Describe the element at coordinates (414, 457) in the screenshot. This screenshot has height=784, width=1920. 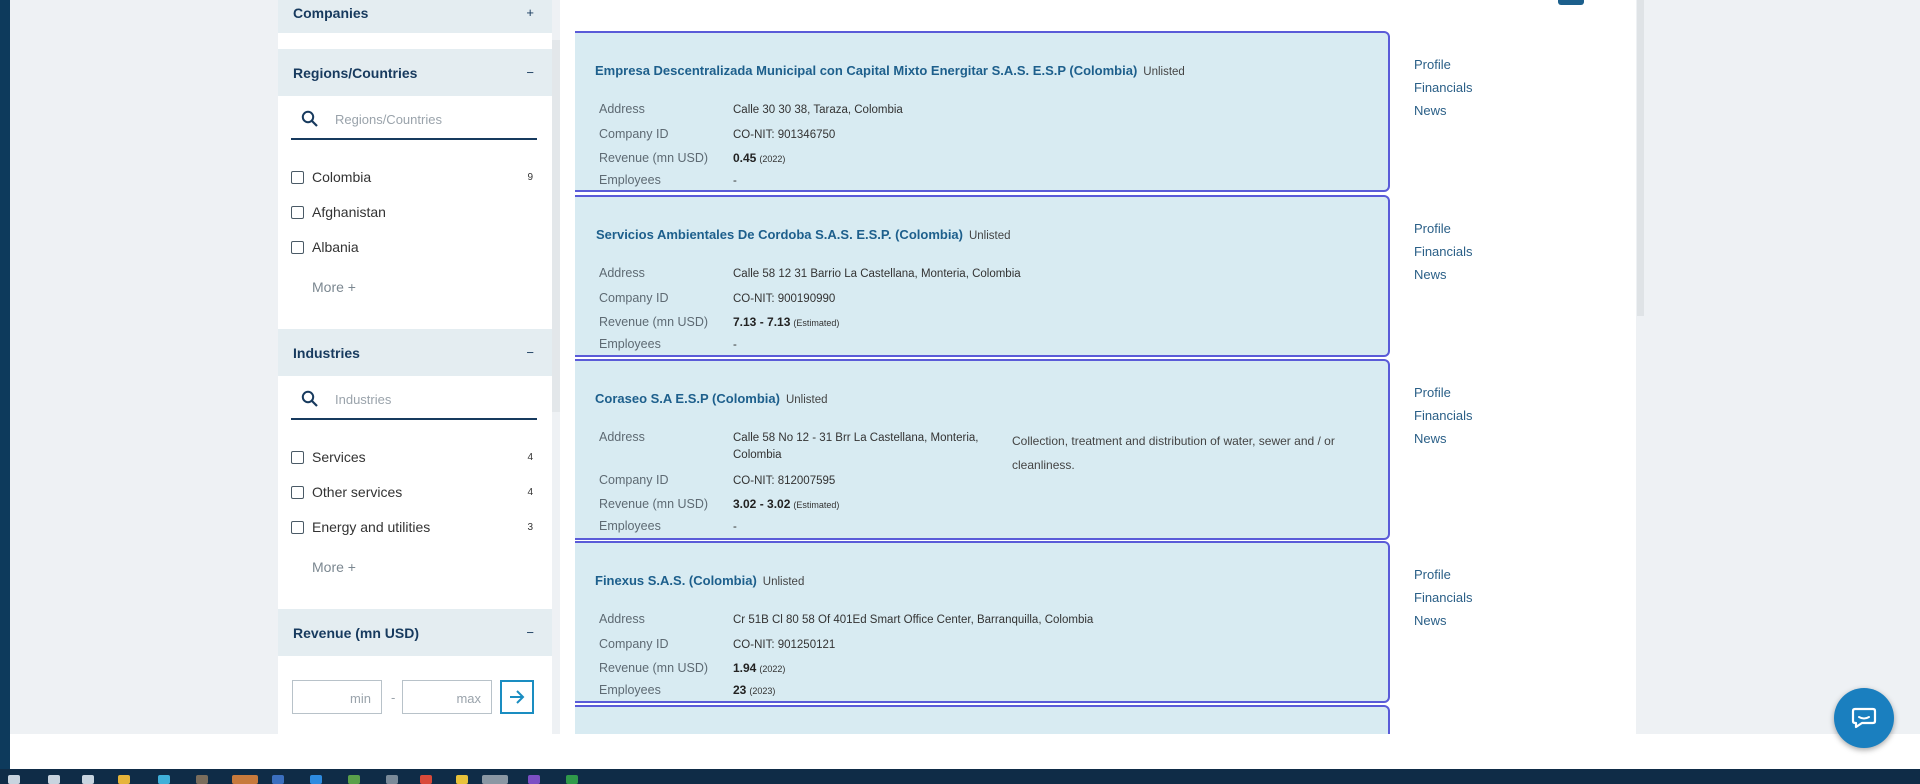
I see `industry-option-services: Services 4` at that location.